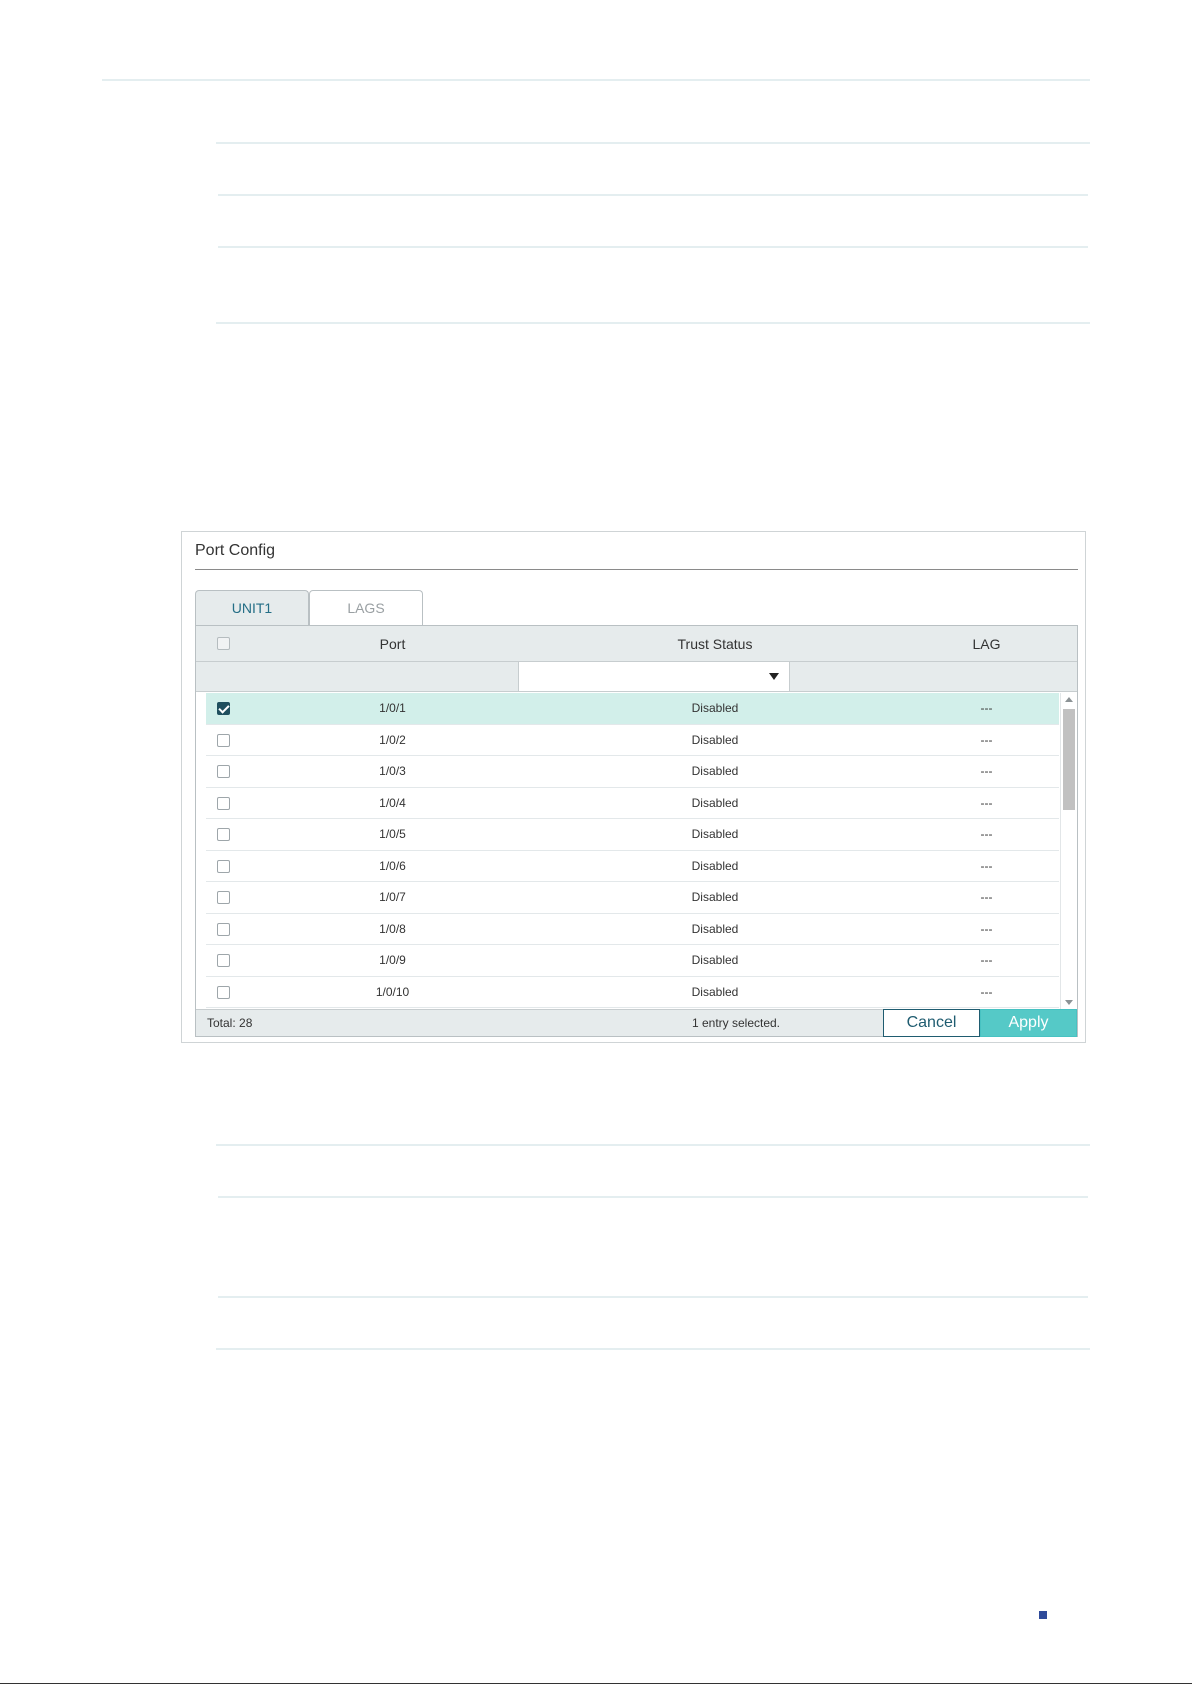 This screenshot has width=1192, height=1685. I want to click on scroll-down-arrow-icon, so click(1069, 1002).